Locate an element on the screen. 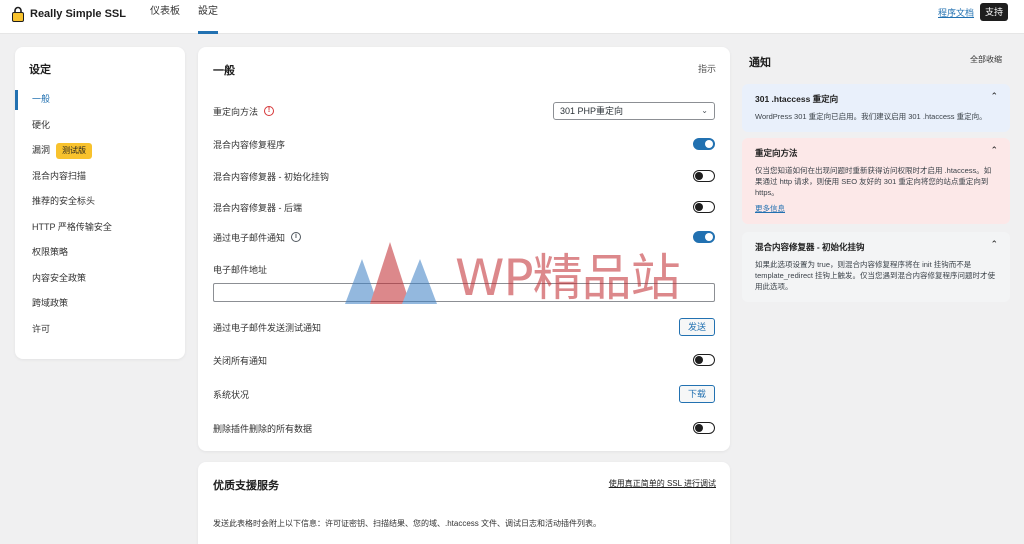  top-nav: 仪表板 設定 is located at coordinates (184, 17).